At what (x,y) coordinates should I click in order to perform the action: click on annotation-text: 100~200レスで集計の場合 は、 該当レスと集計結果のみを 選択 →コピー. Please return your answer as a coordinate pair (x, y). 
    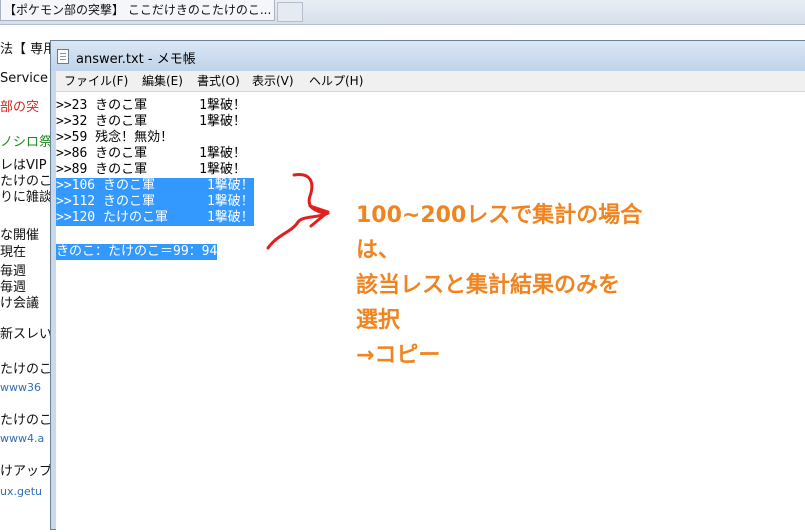
    Looking at the image, I should click on (526, 285).